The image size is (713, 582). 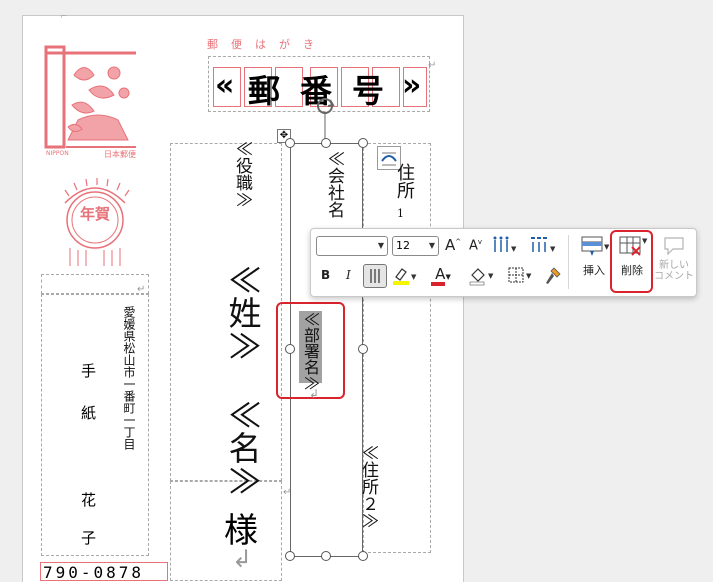 I want to click on field-address: 住所, so click(x=404, y=181).